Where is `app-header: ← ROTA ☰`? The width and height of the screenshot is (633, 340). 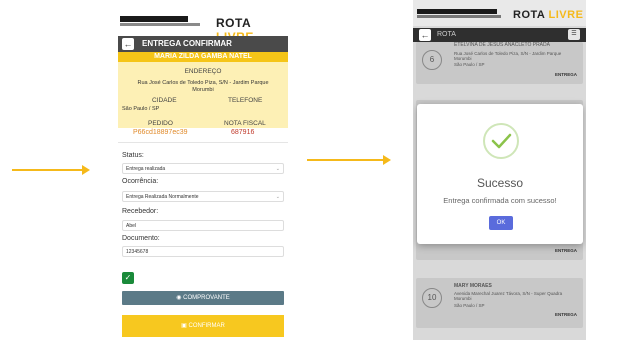
app-header: ← ROTA ☰ is located at coordinates (499, 35).